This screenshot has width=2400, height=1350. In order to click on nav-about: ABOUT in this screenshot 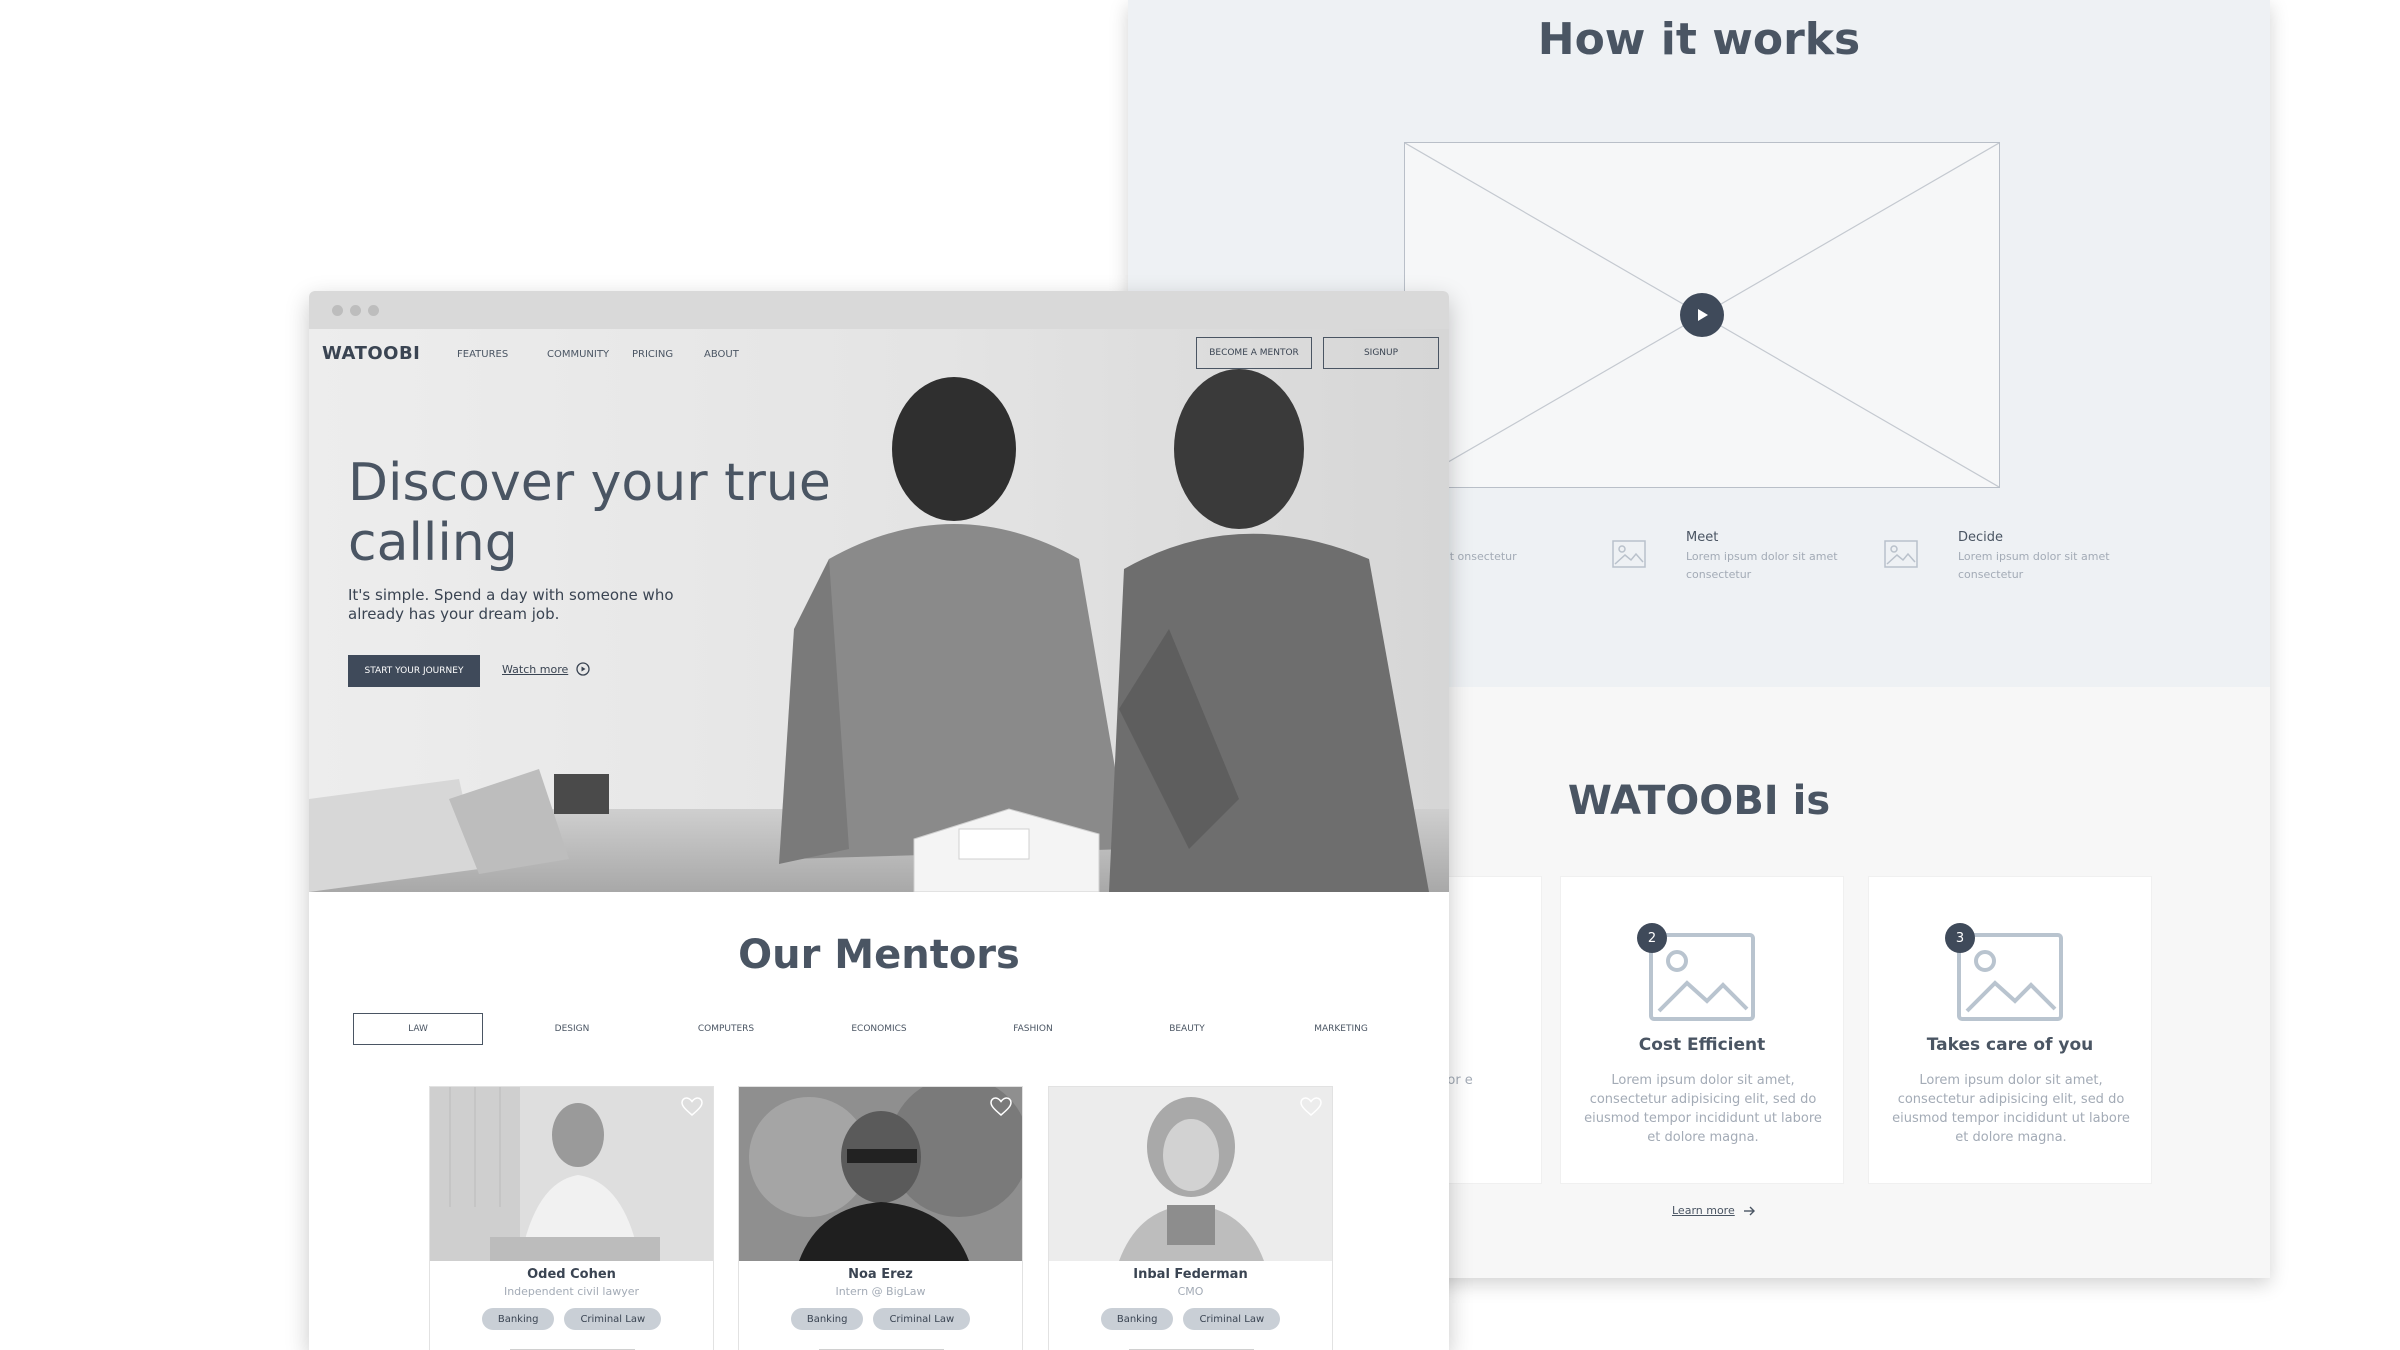, I will do `click(721, 354)`.